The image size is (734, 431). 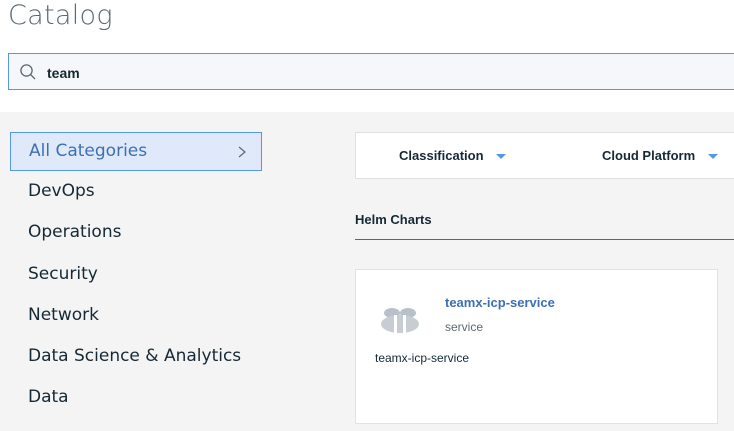 I want to click on search-input, so click(x=377, y=73).